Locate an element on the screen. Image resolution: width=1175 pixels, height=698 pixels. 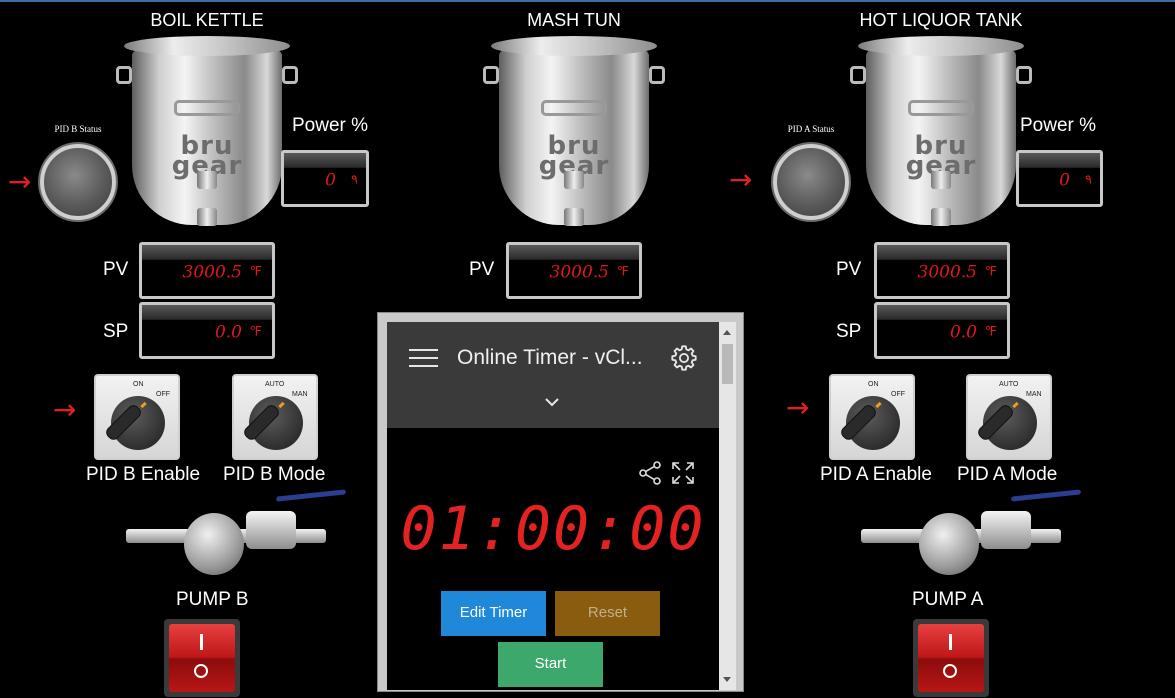
pid-b-pv-value: 3000.5 is located at coordinates (212, 272).